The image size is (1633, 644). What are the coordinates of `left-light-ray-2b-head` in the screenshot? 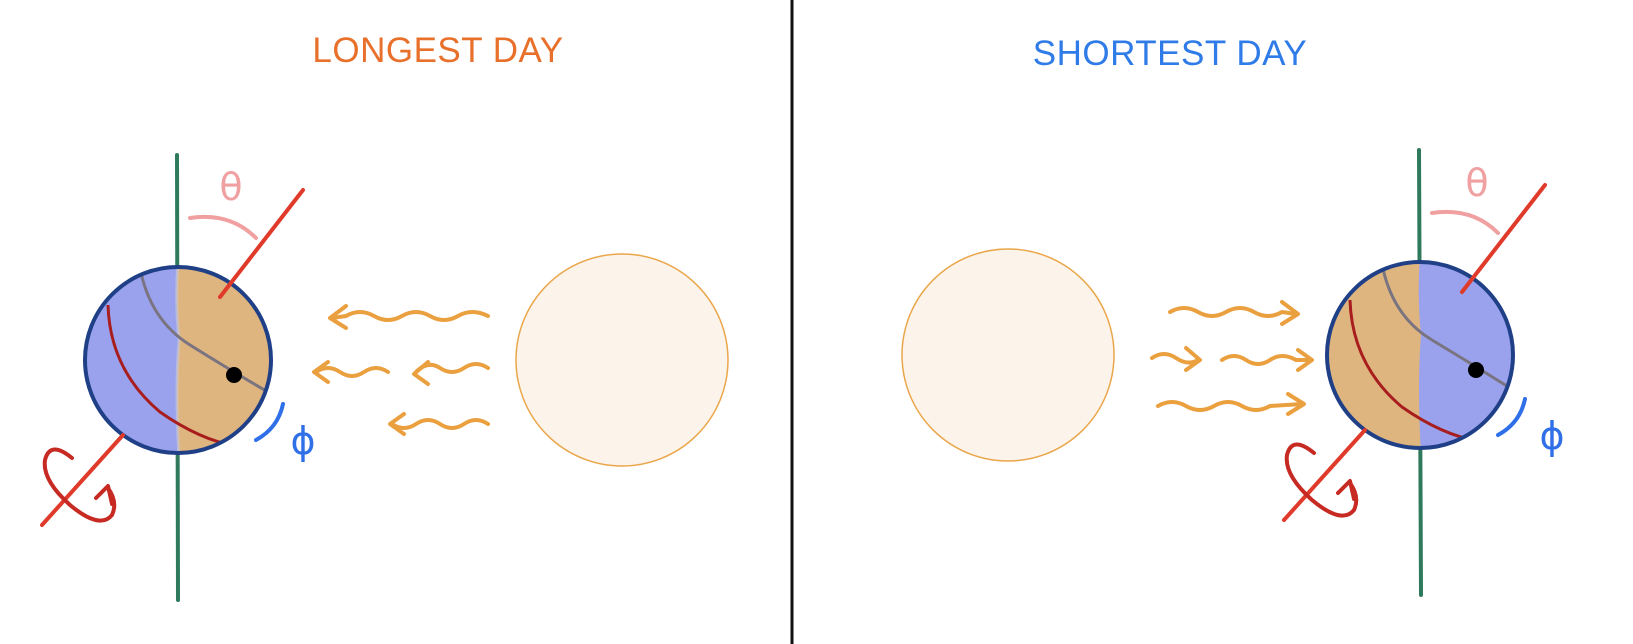 It's located at (421, 373).